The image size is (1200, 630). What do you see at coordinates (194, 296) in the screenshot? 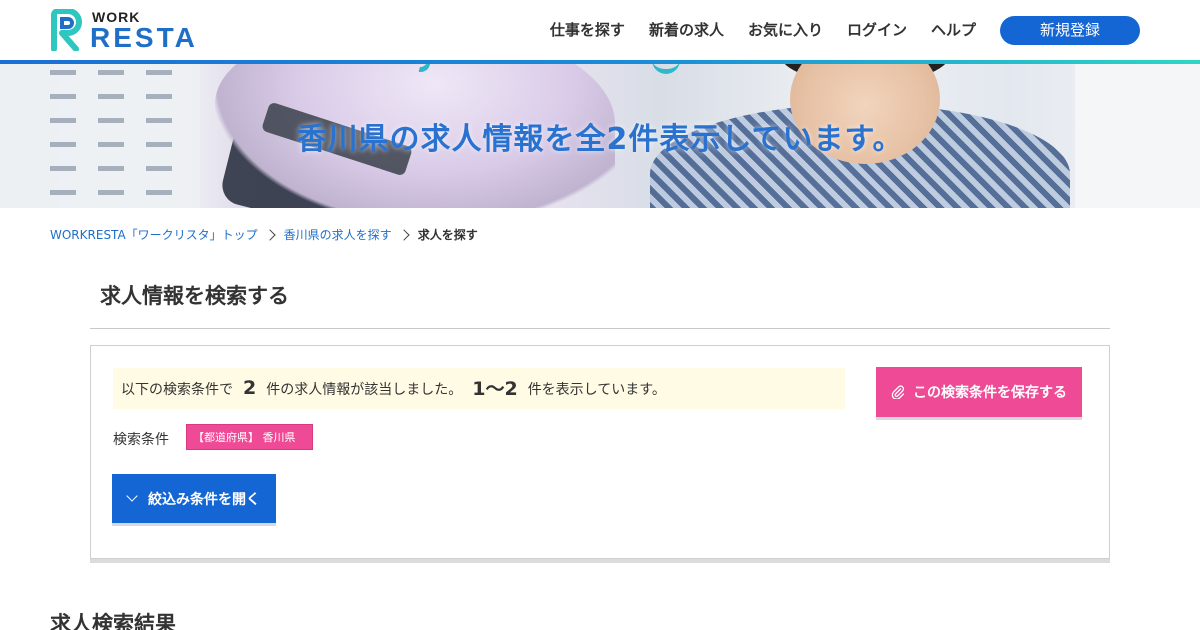
I see `search-section-title: 求人情報を検索する` at bounding box center [194, 296].